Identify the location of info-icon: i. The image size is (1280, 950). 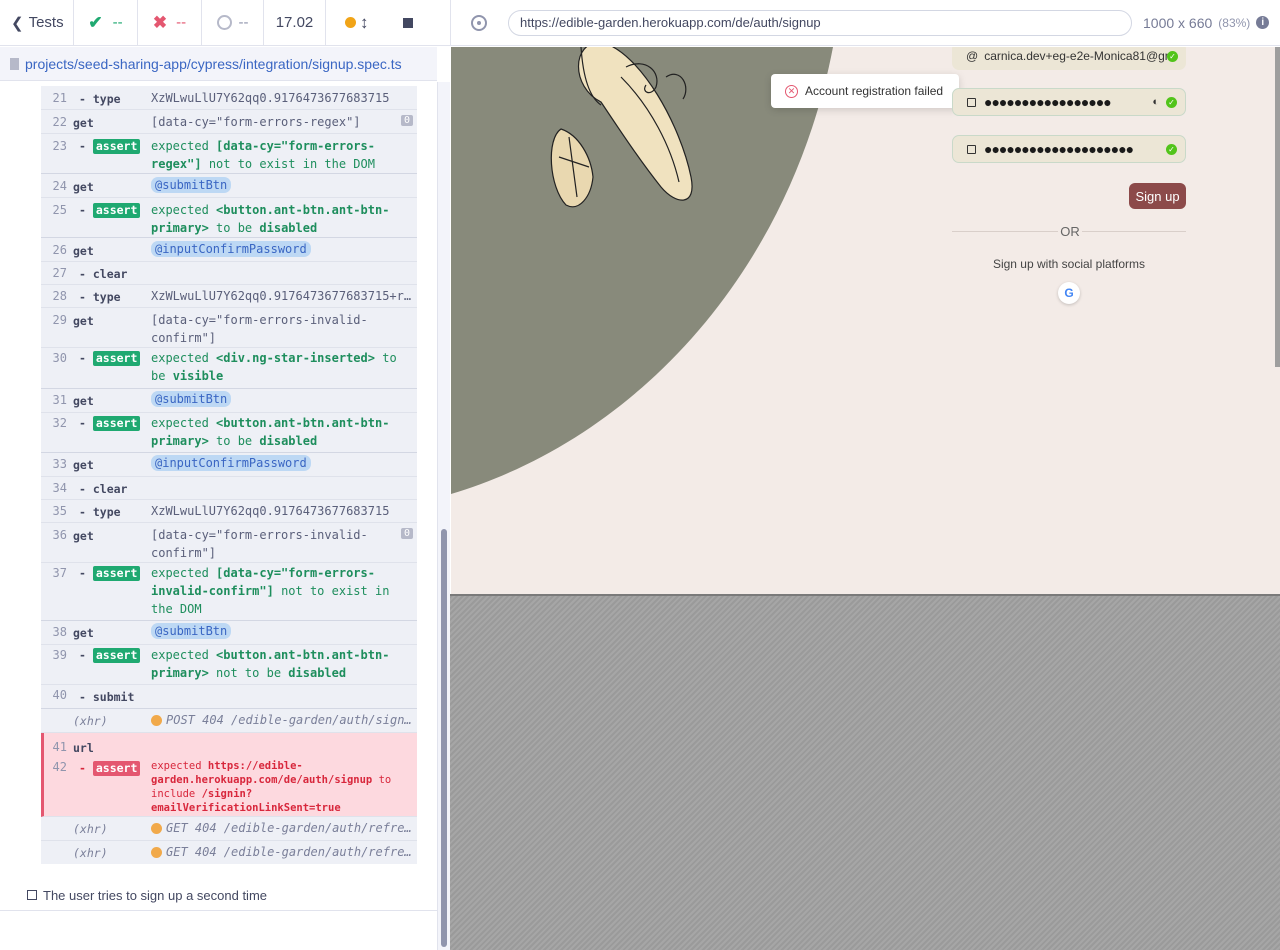
(1263, 22).